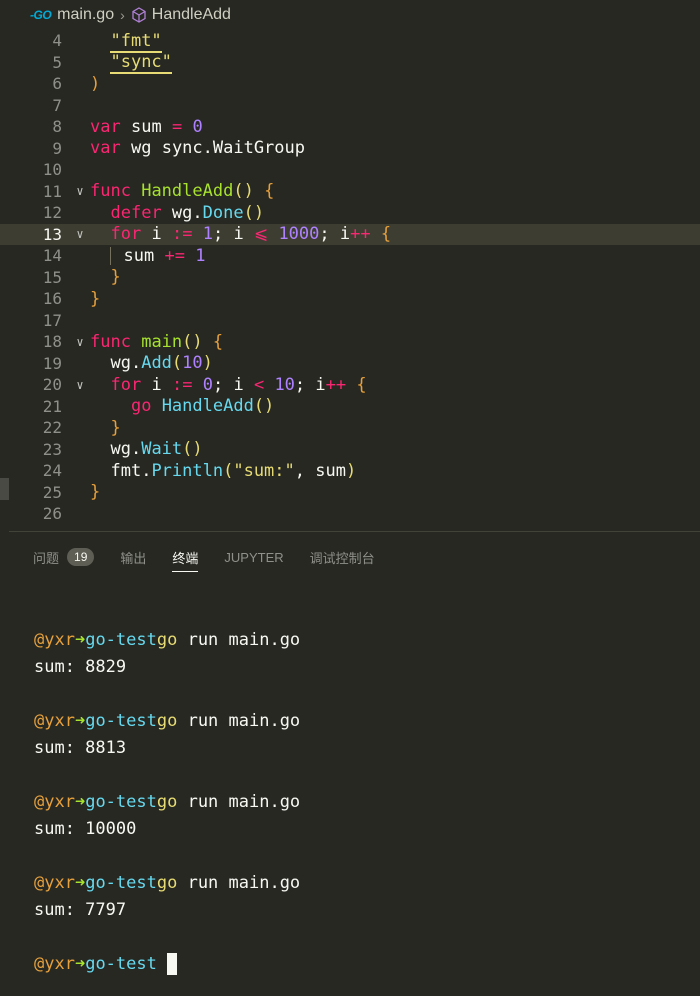 The width and height of the screenshot is (700, 996). What do you see at coordinates (52, 363) in the screenshot?
I see `line-number: 19` at bounding box center [52, 363].